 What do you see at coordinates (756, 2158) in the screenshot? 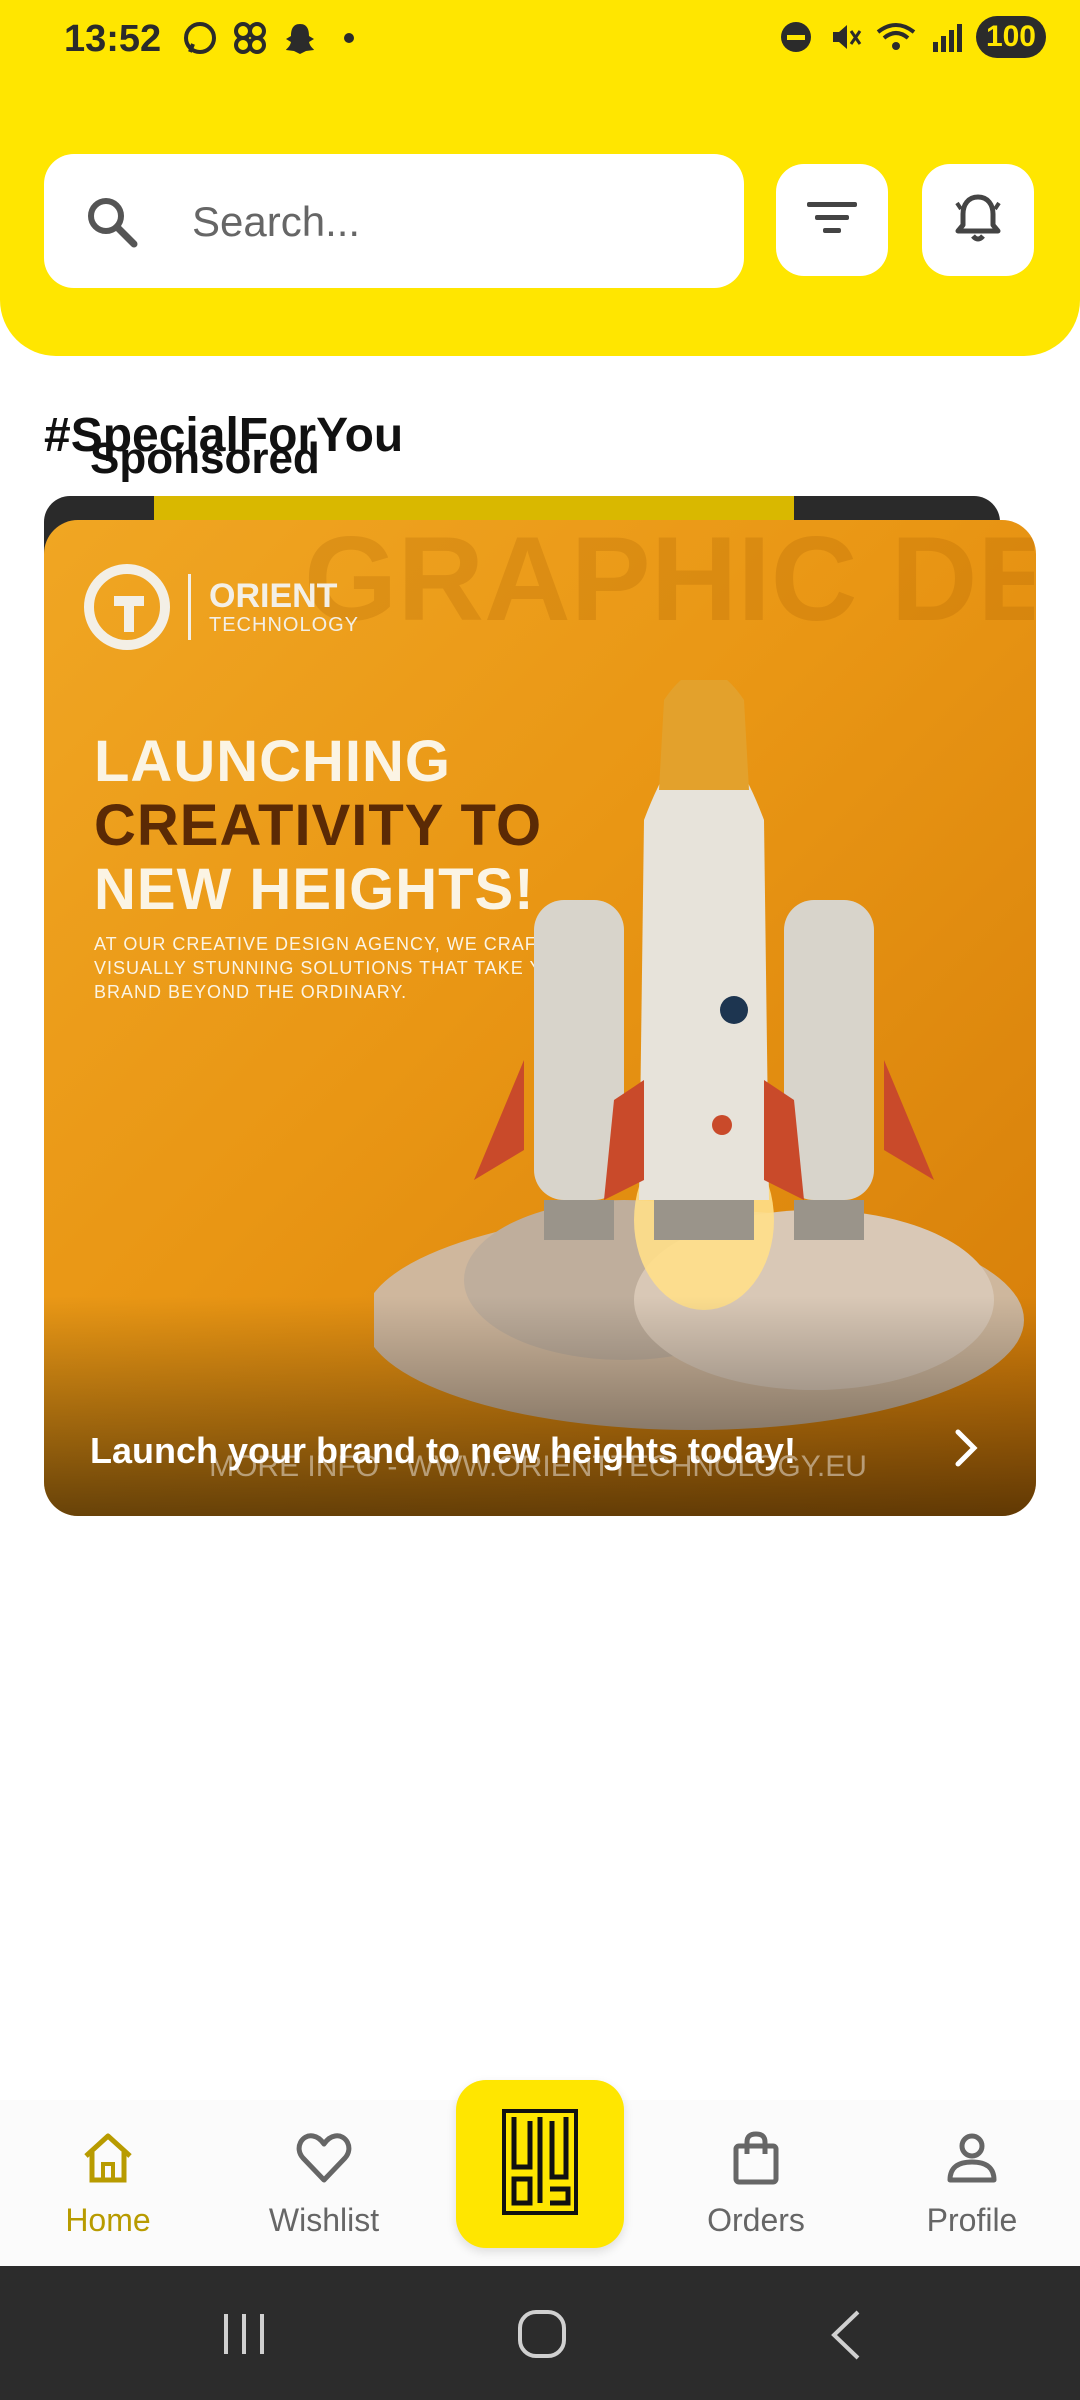
I see `bag-icon` at bounding box center [756, 2158].